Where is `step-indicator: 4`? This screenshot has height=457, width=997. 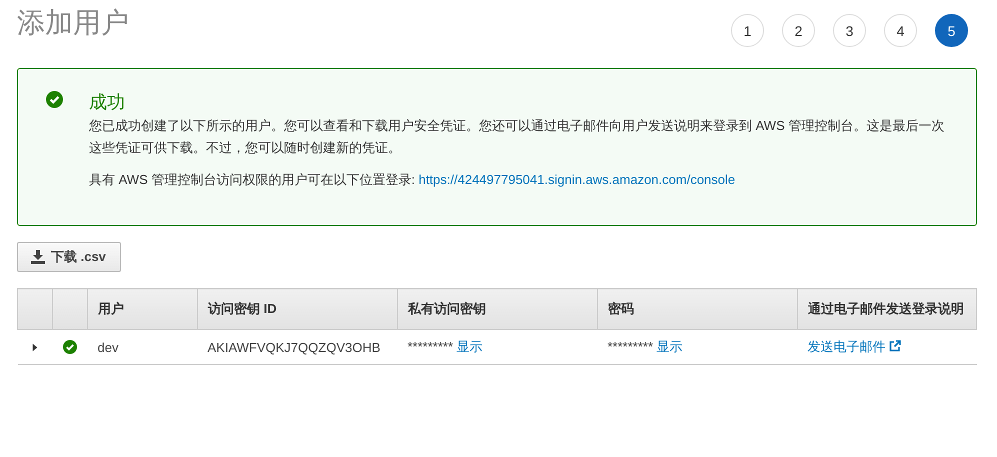
step-indicator: 4 is located at coordinates (900, 30).